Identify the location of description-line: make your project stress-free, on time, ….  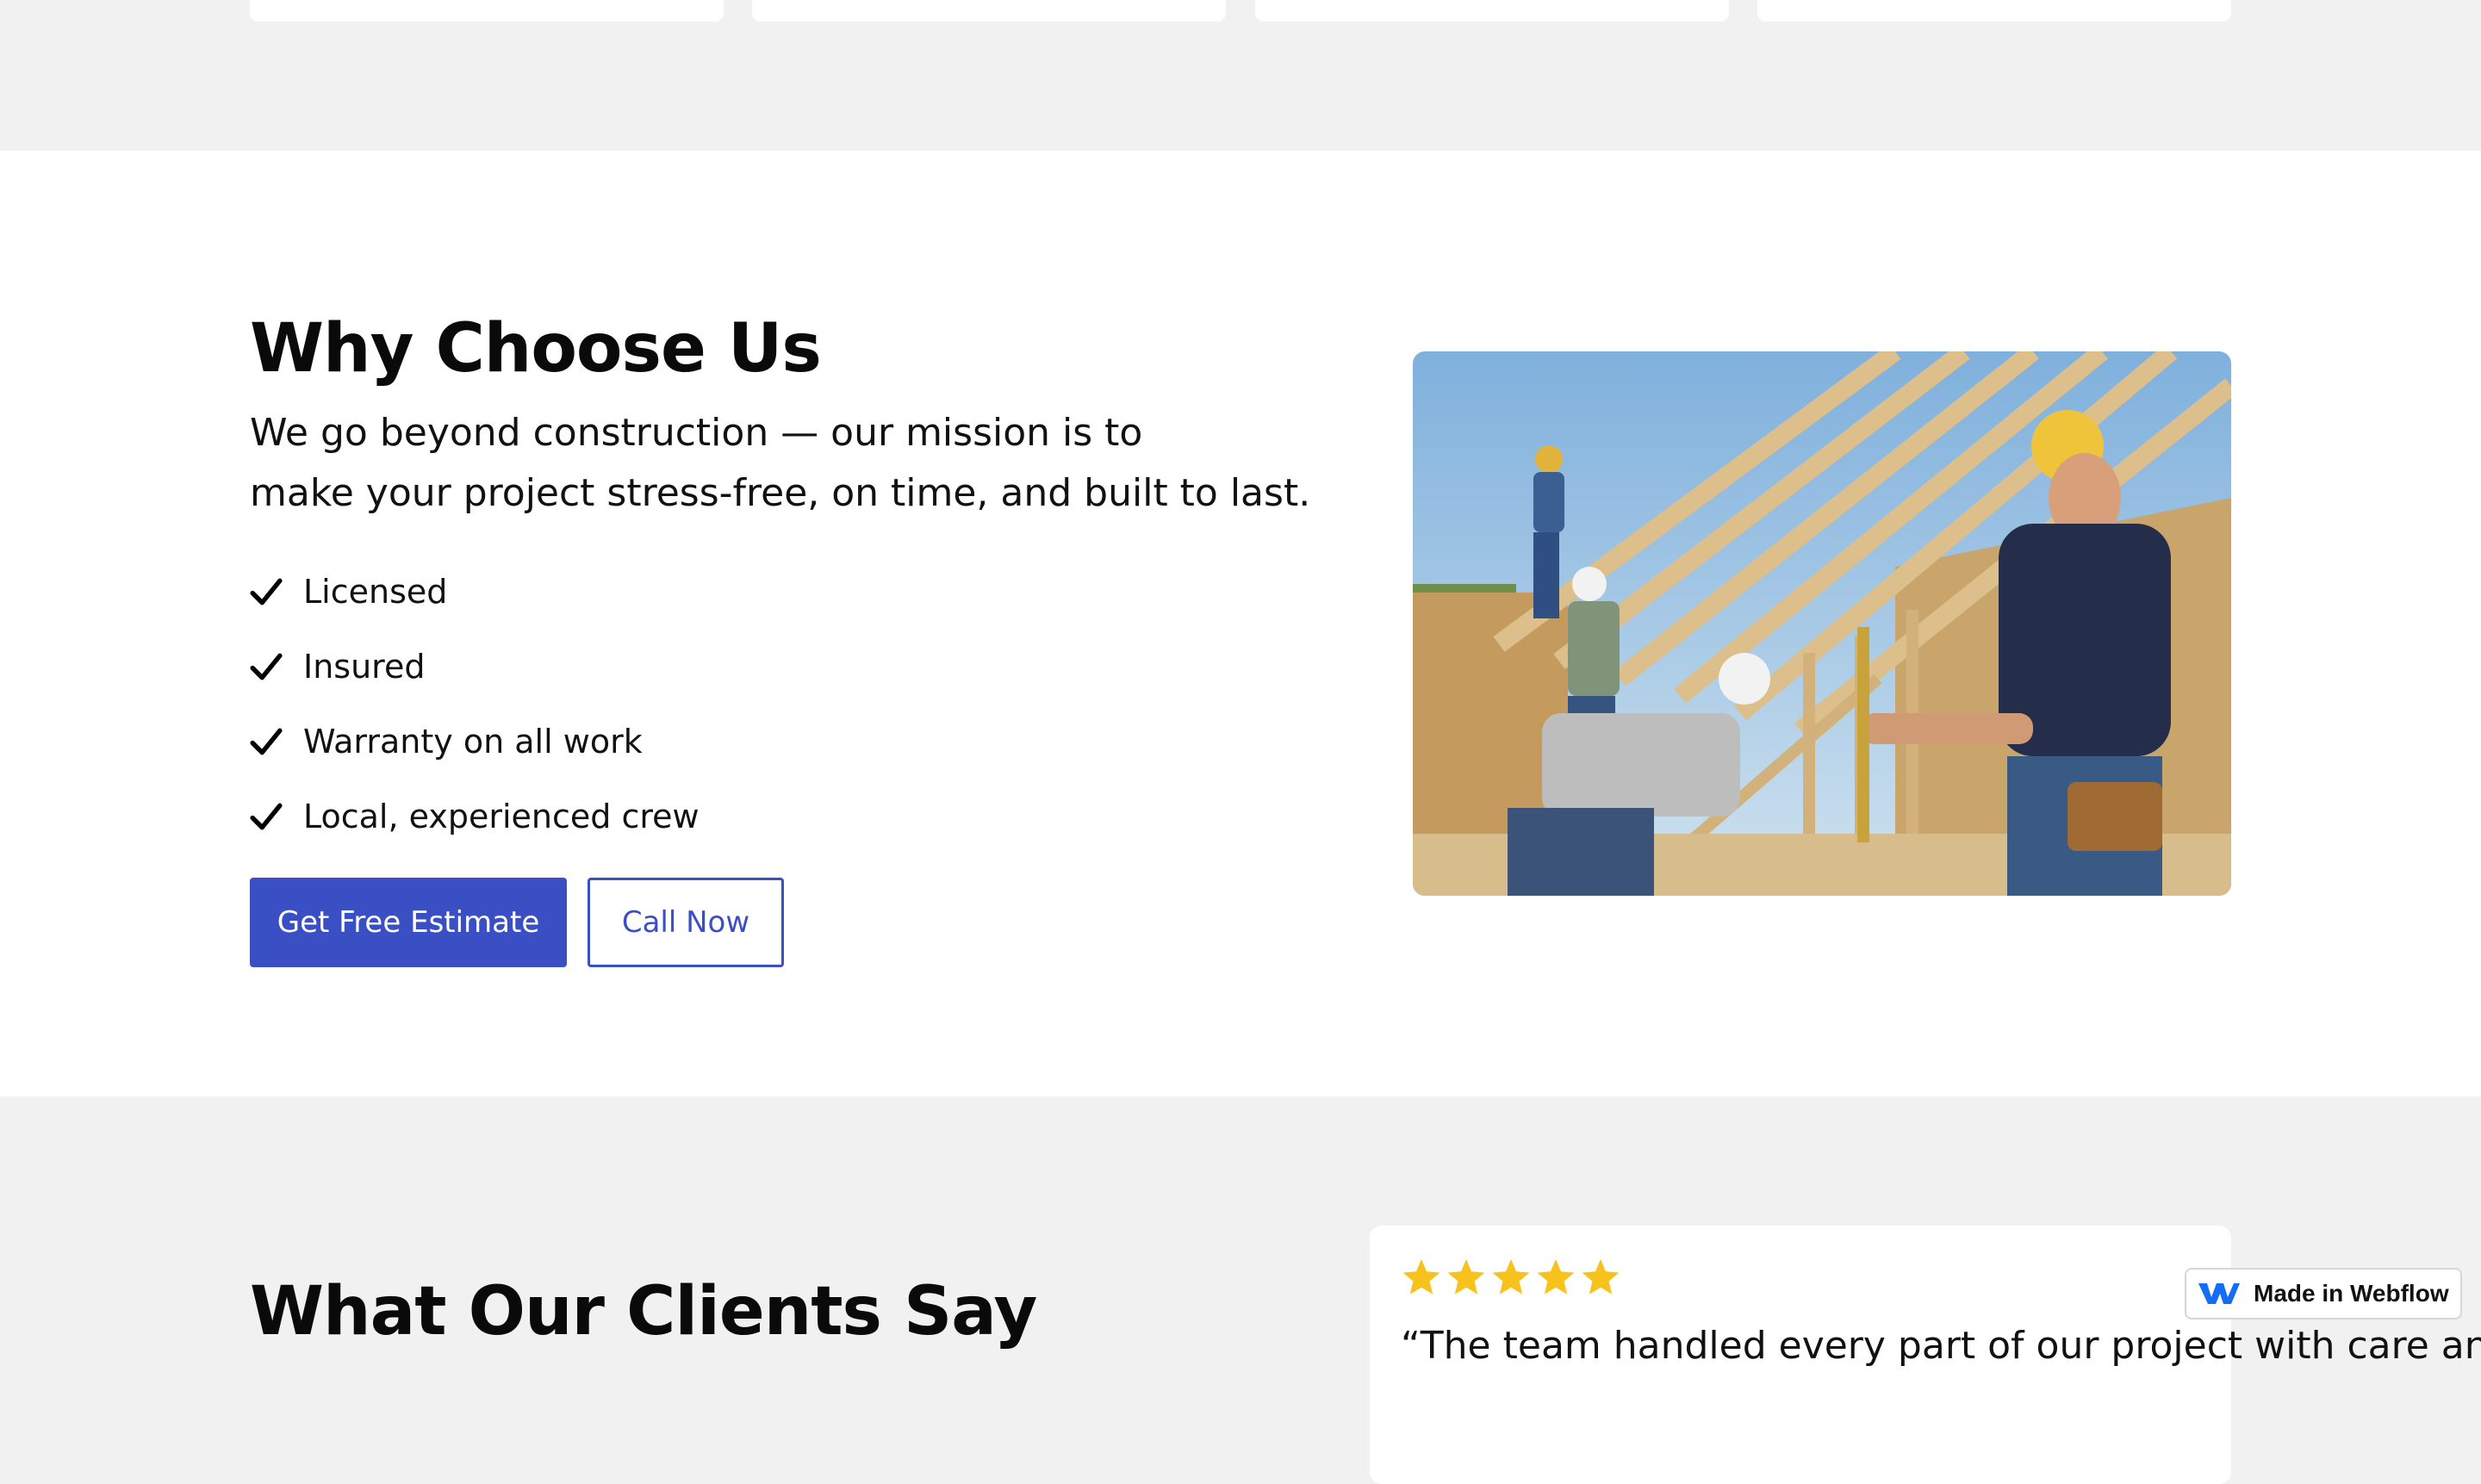
(781, 493).